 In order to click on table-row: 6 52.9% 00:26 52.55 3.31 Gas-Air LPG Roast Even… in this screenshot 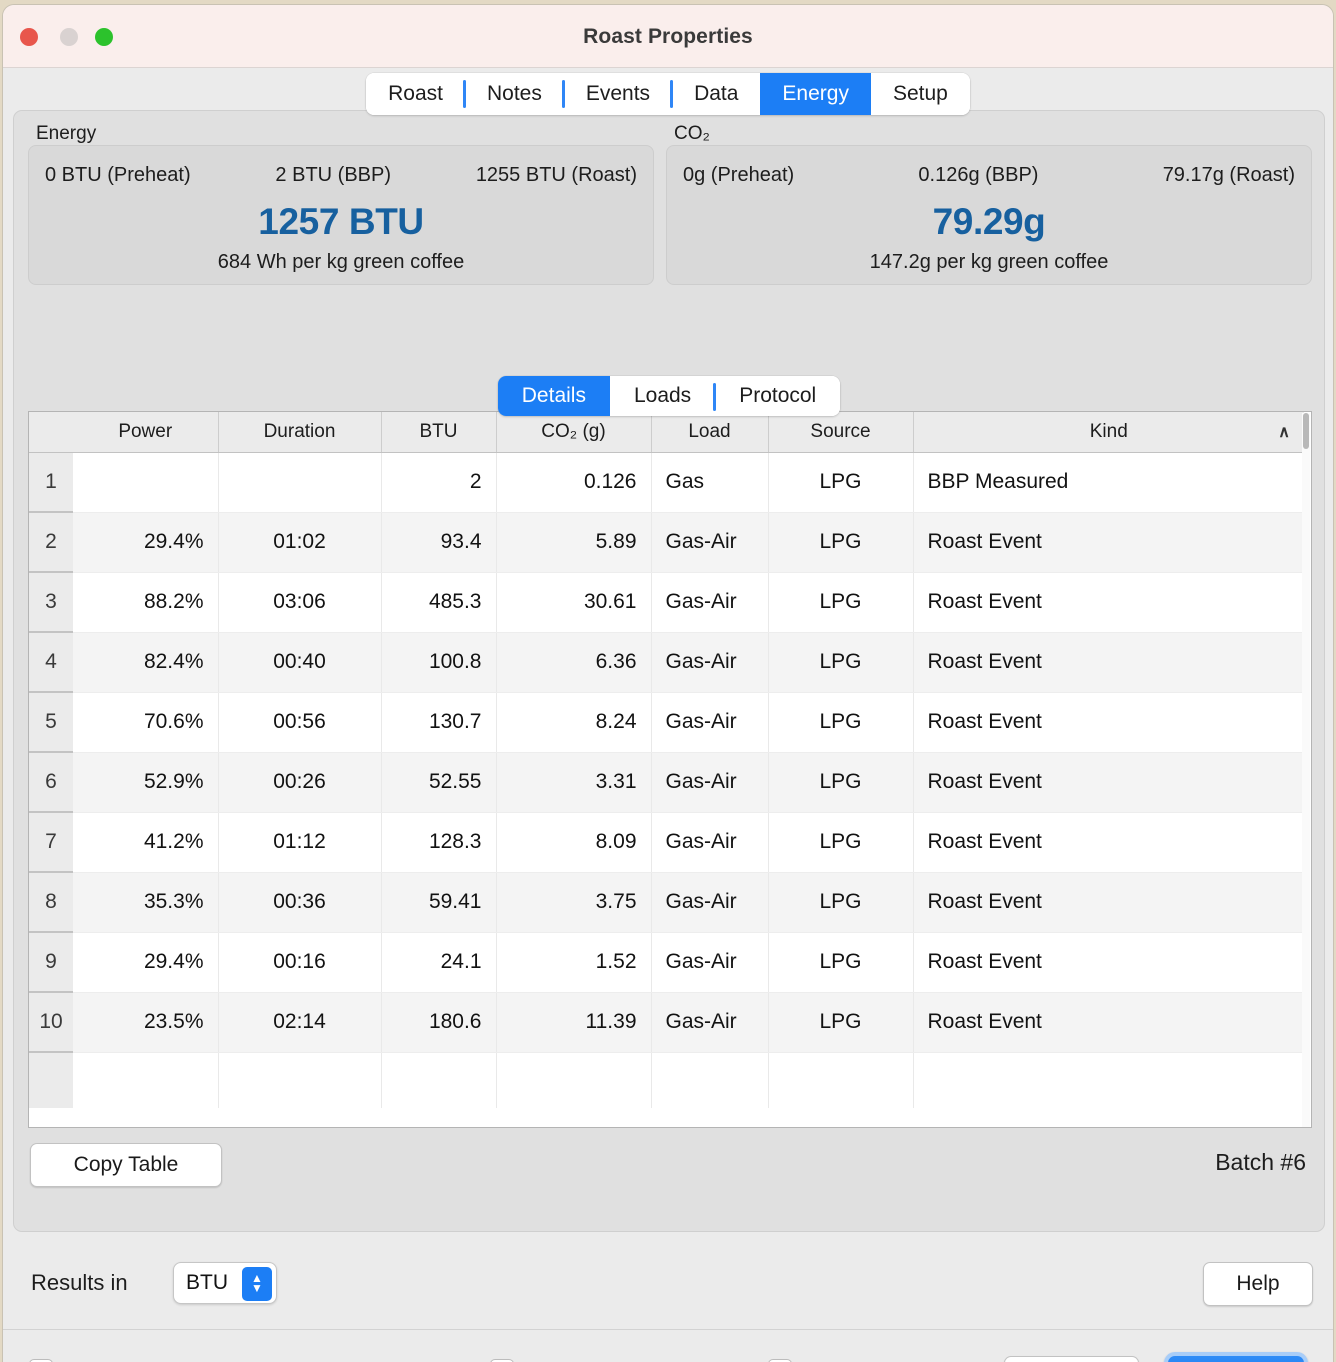, I will do `click(667, 782)`.